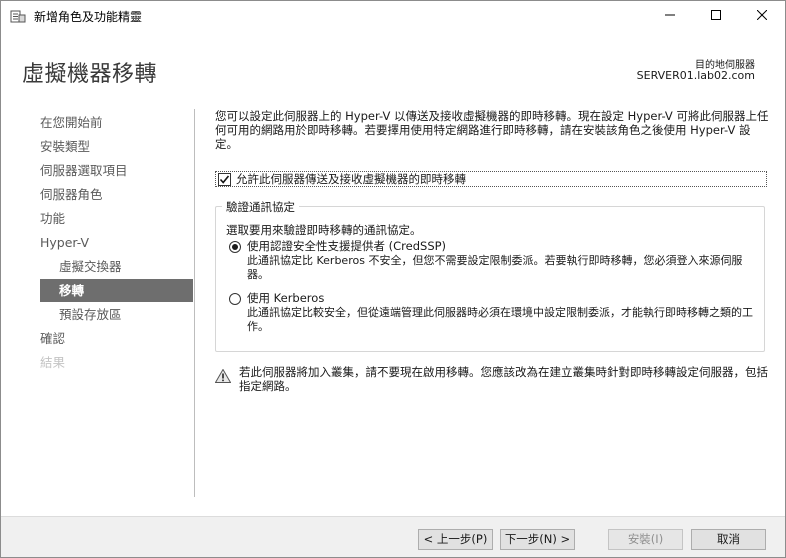 The height and width of the screenshot is (558, 786). Describe the element at coordinates (235, 299) in the screenshot. I see `kerberos-radio` at that location.